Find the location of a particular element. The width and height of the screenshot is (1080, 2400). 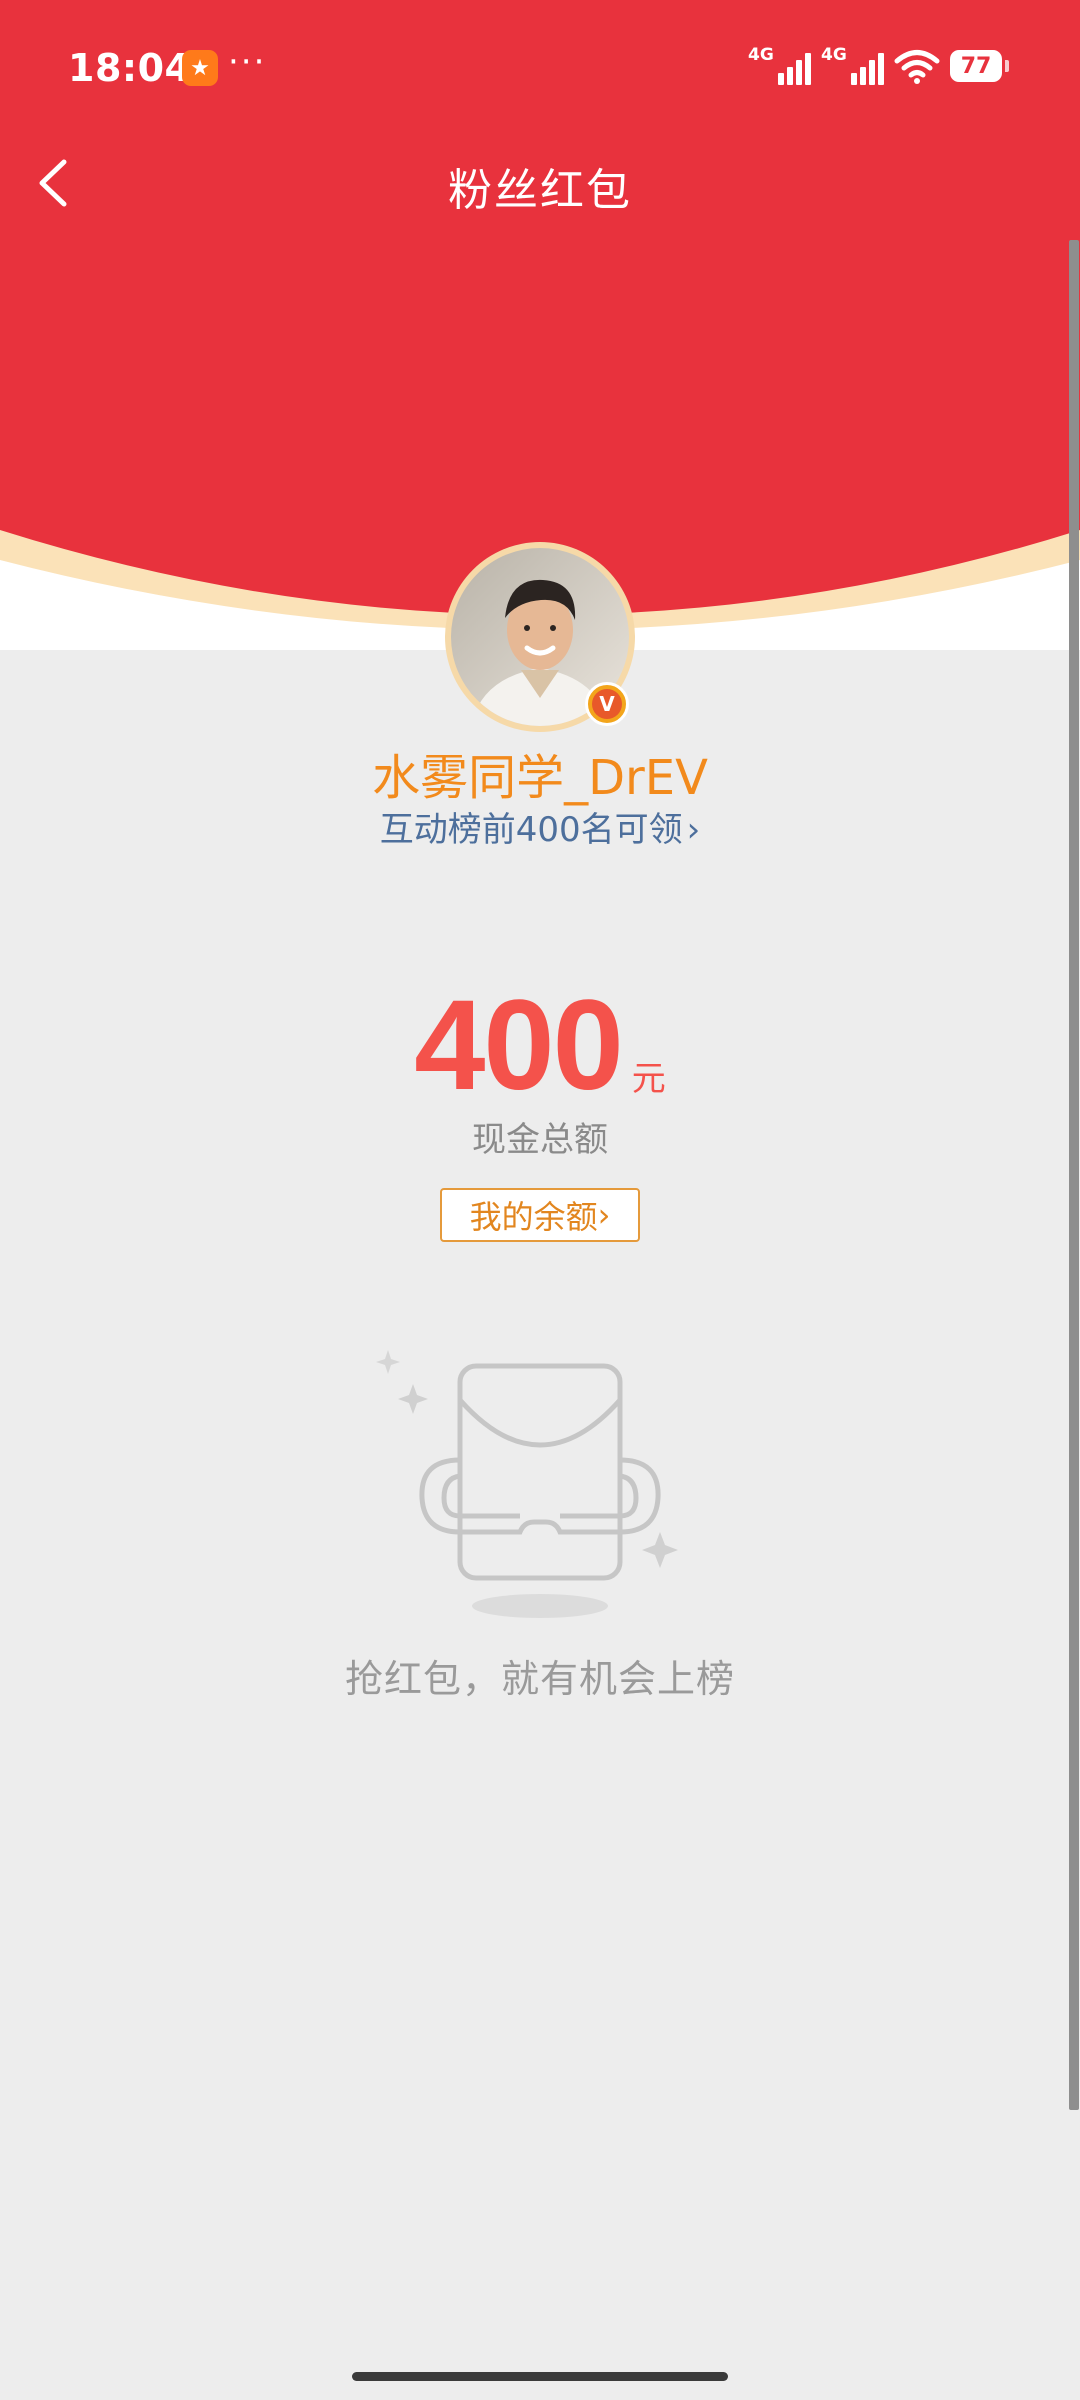

status-indicators: 4G 4G 77 is located at coordinates (878, 65).